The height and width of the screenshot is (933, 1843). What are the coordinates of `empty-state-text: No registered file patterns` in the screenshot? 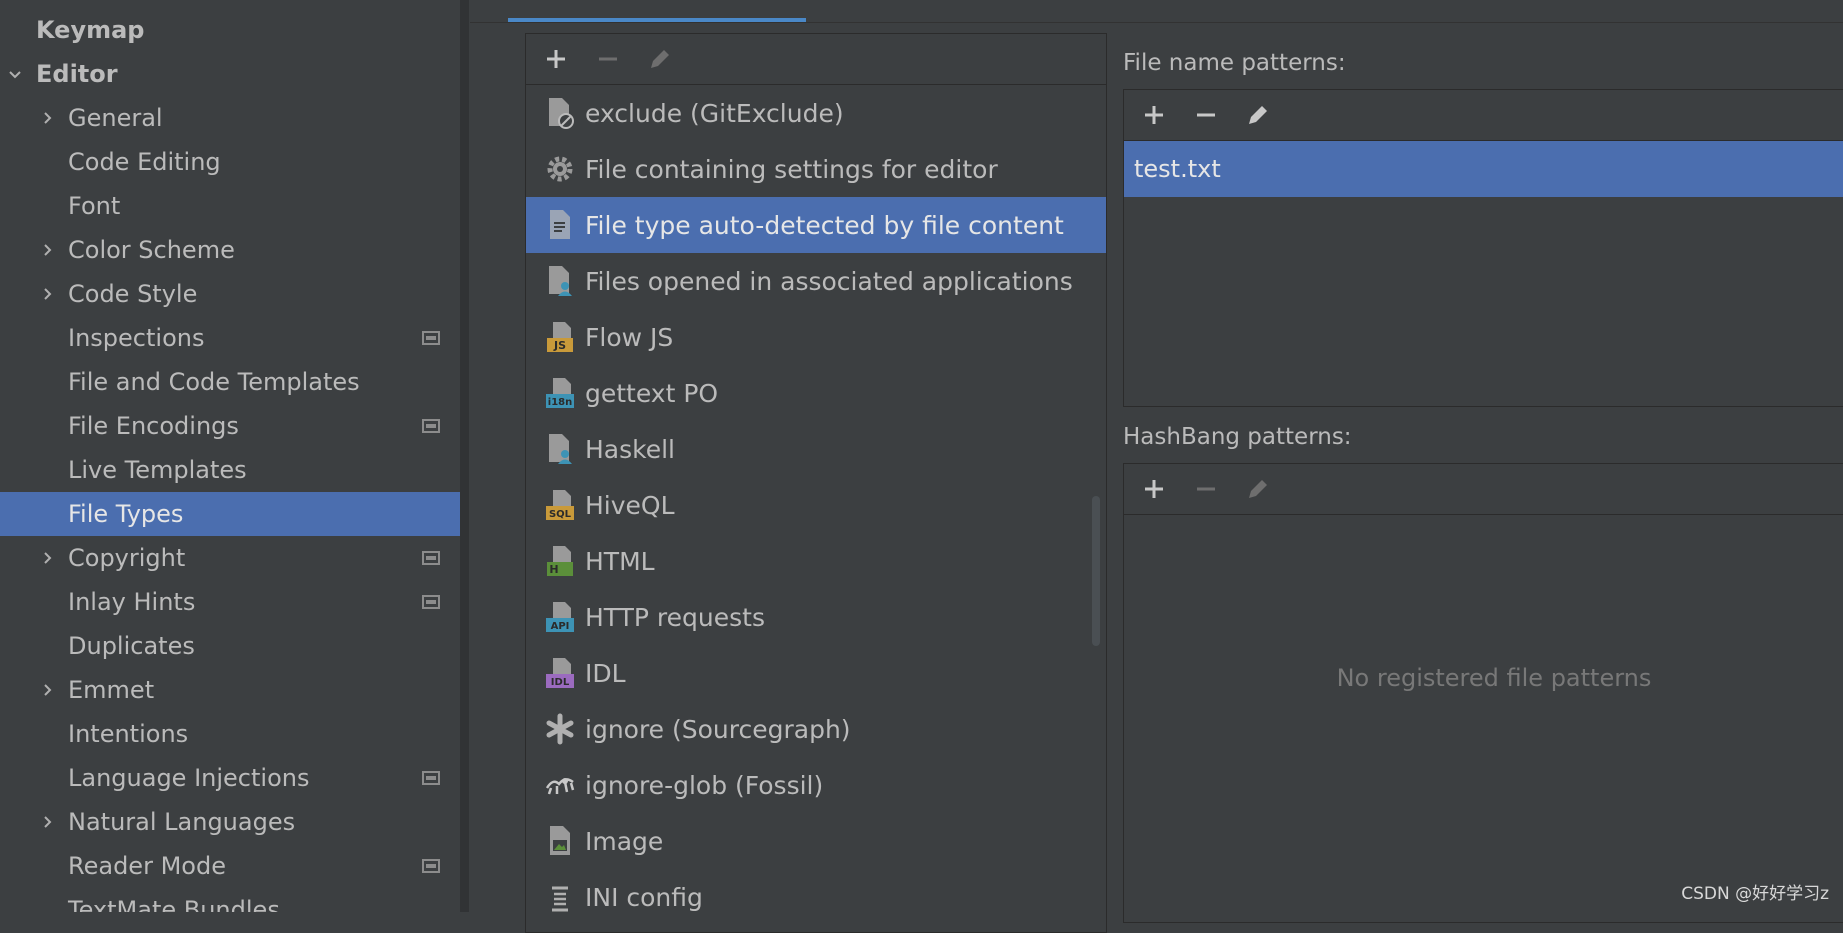 It's located at (1494, 678).